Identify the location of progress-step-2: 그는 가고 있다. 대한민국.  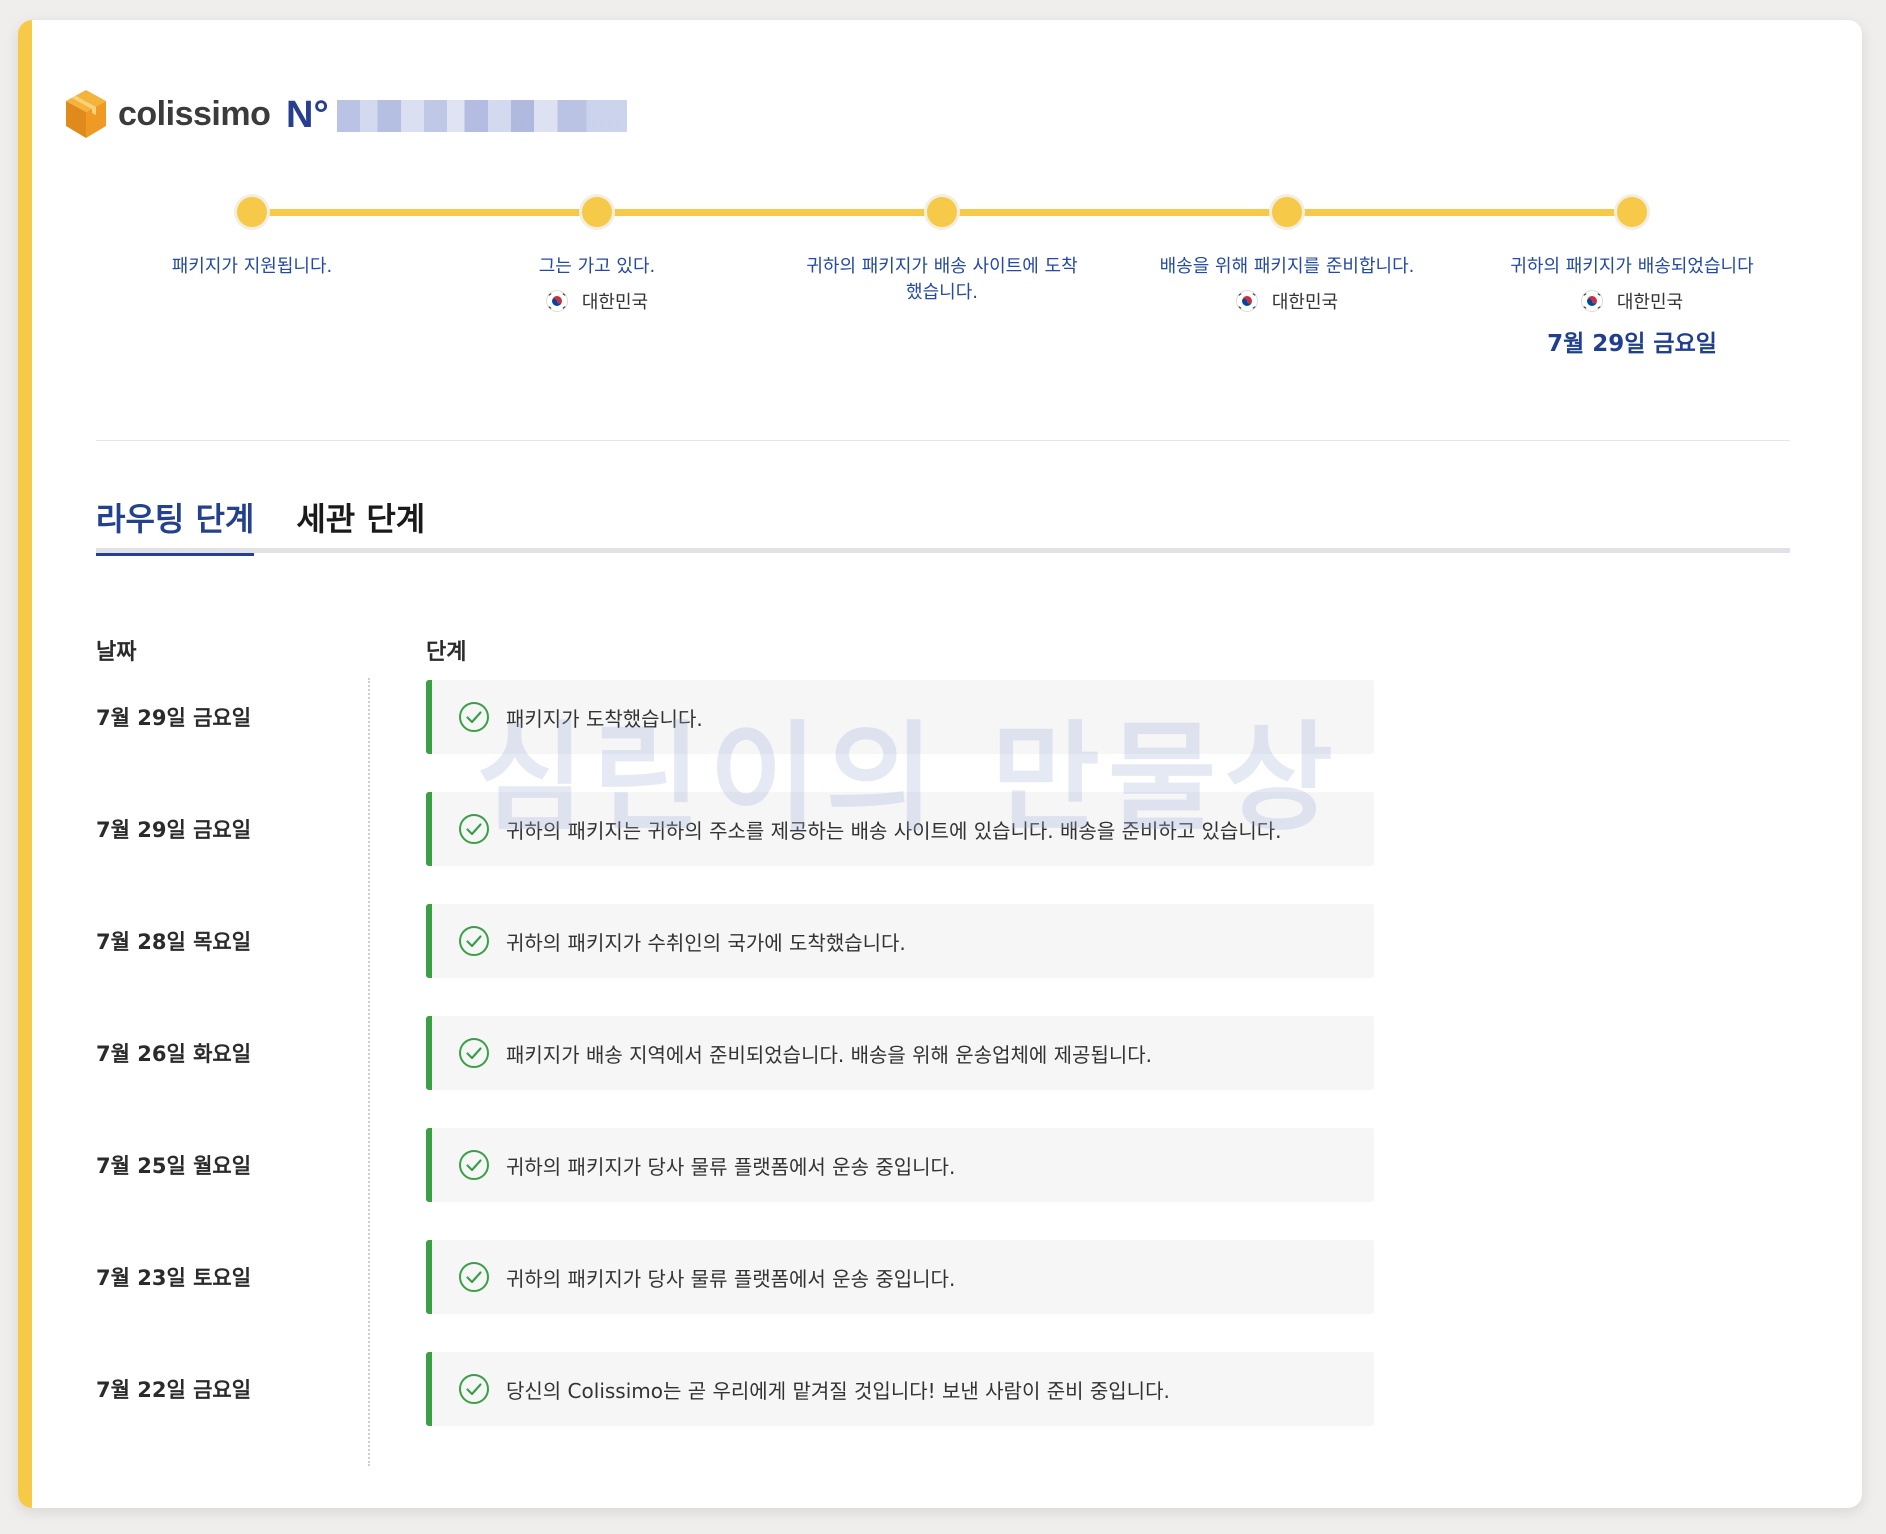
(597, 284).